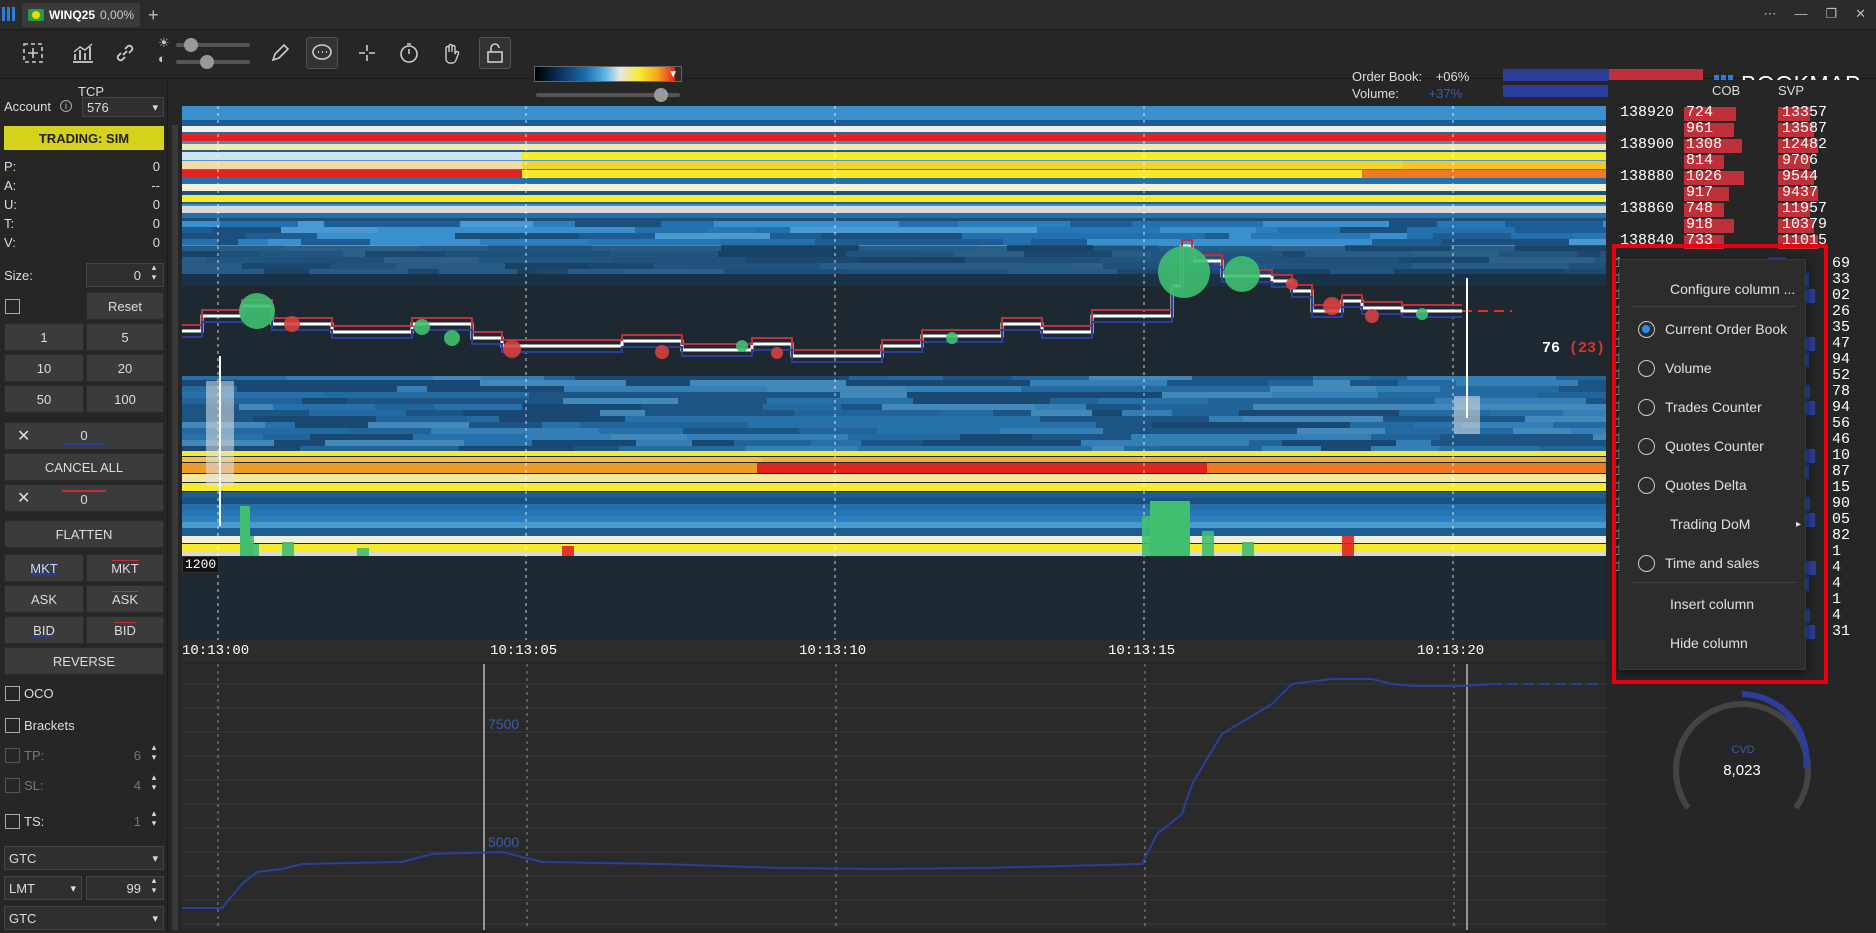  Describe the element at coordinates (83, 53) in the screenshot. I see `indicators-icon` at that location.